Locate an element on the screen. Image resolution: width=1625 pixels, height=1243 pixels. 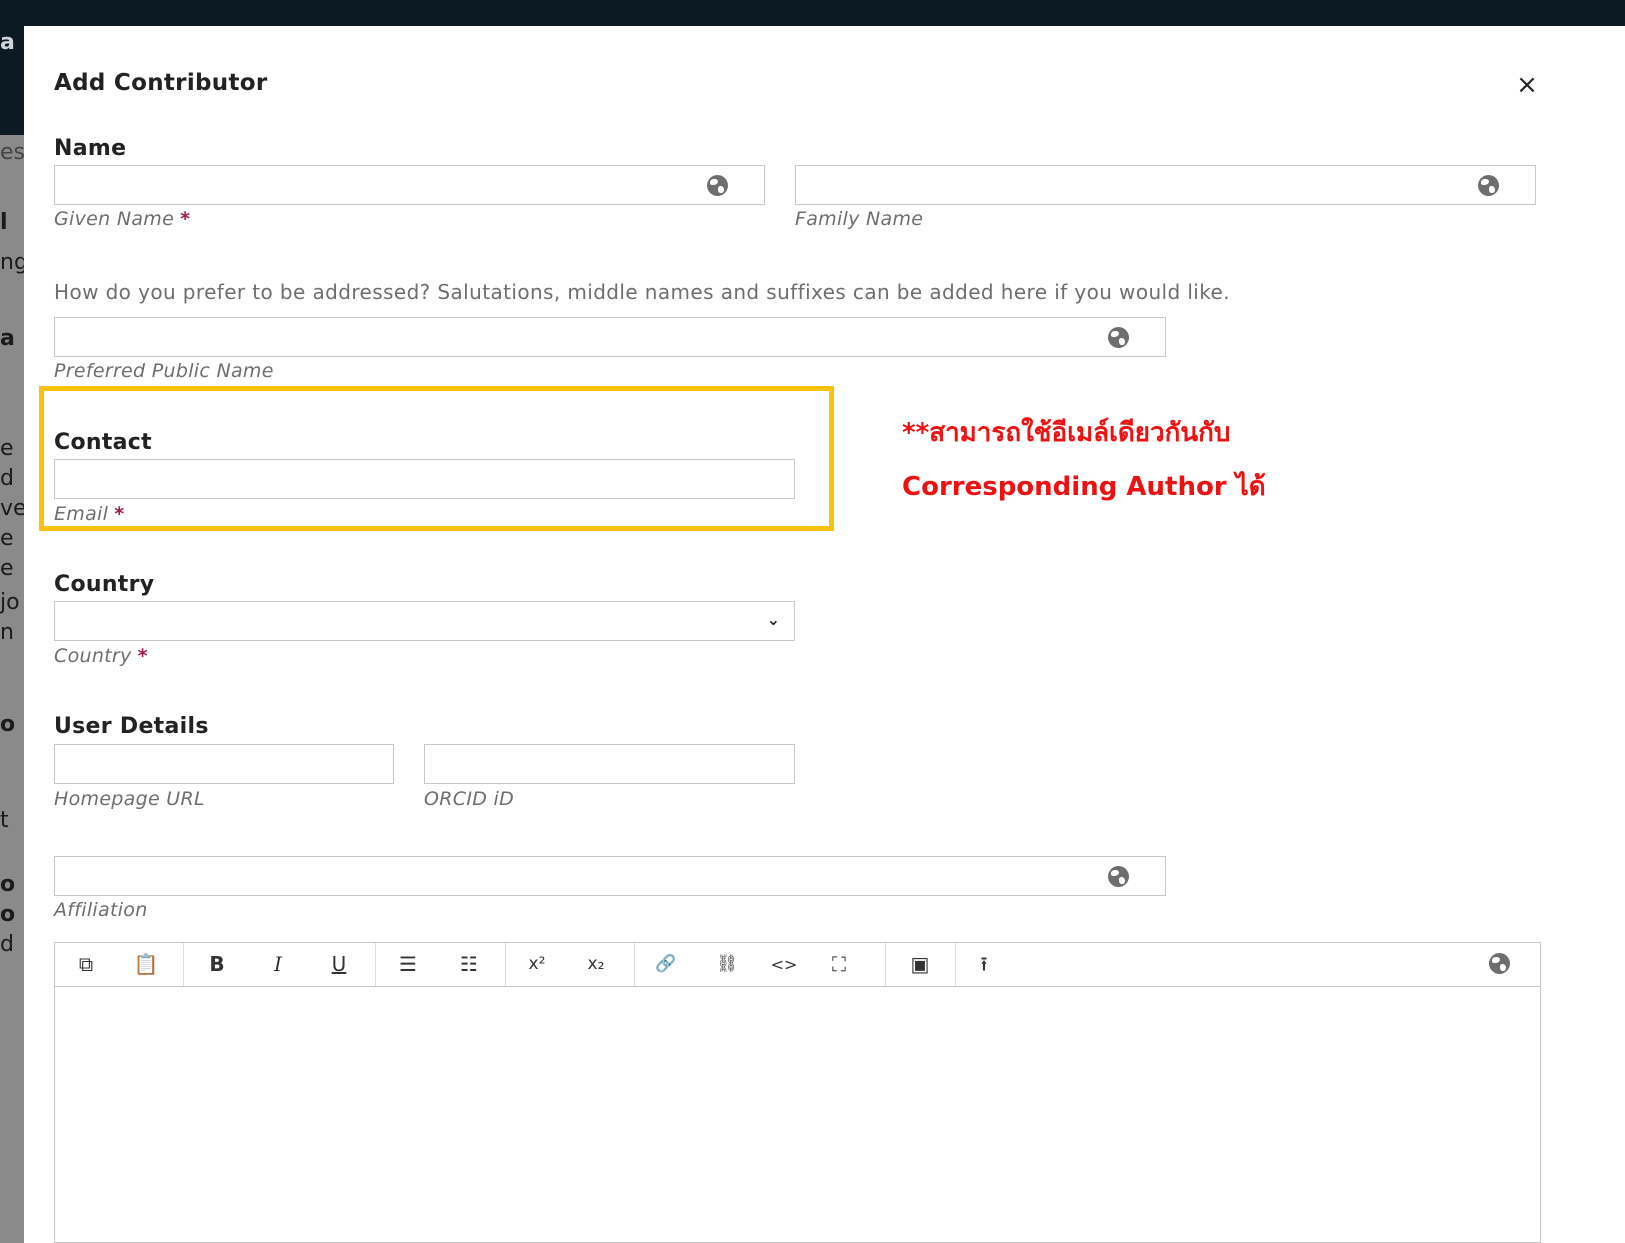
image-icon: ▣ is located at coordinates (920, 964).